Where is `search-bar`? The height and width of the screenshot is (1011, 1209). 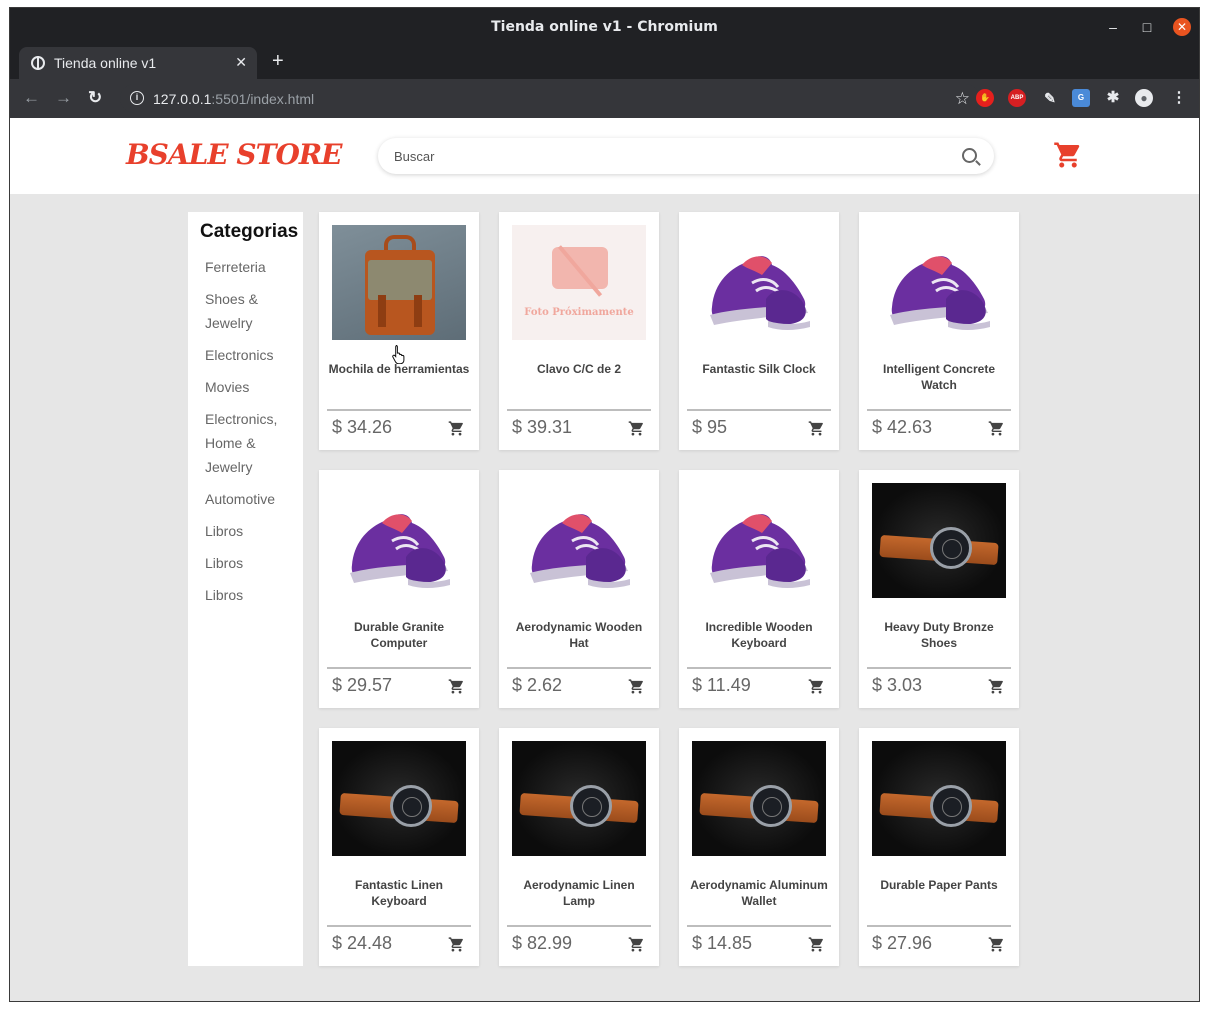
search-bar is located at coordinates (686, 156).